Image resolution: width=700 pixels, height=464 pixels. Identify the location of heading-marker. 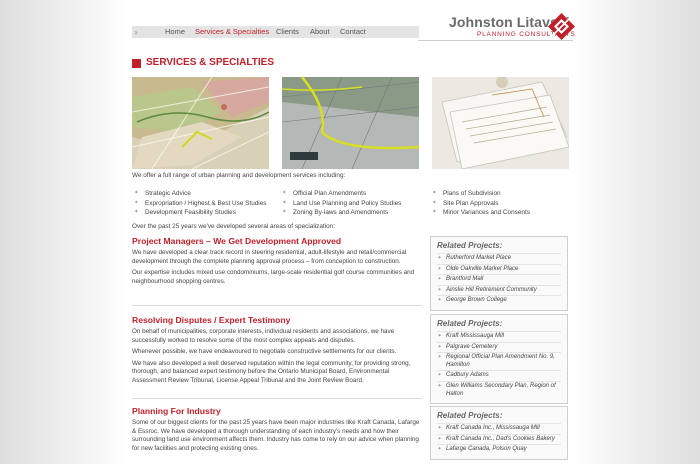
(136, 63).